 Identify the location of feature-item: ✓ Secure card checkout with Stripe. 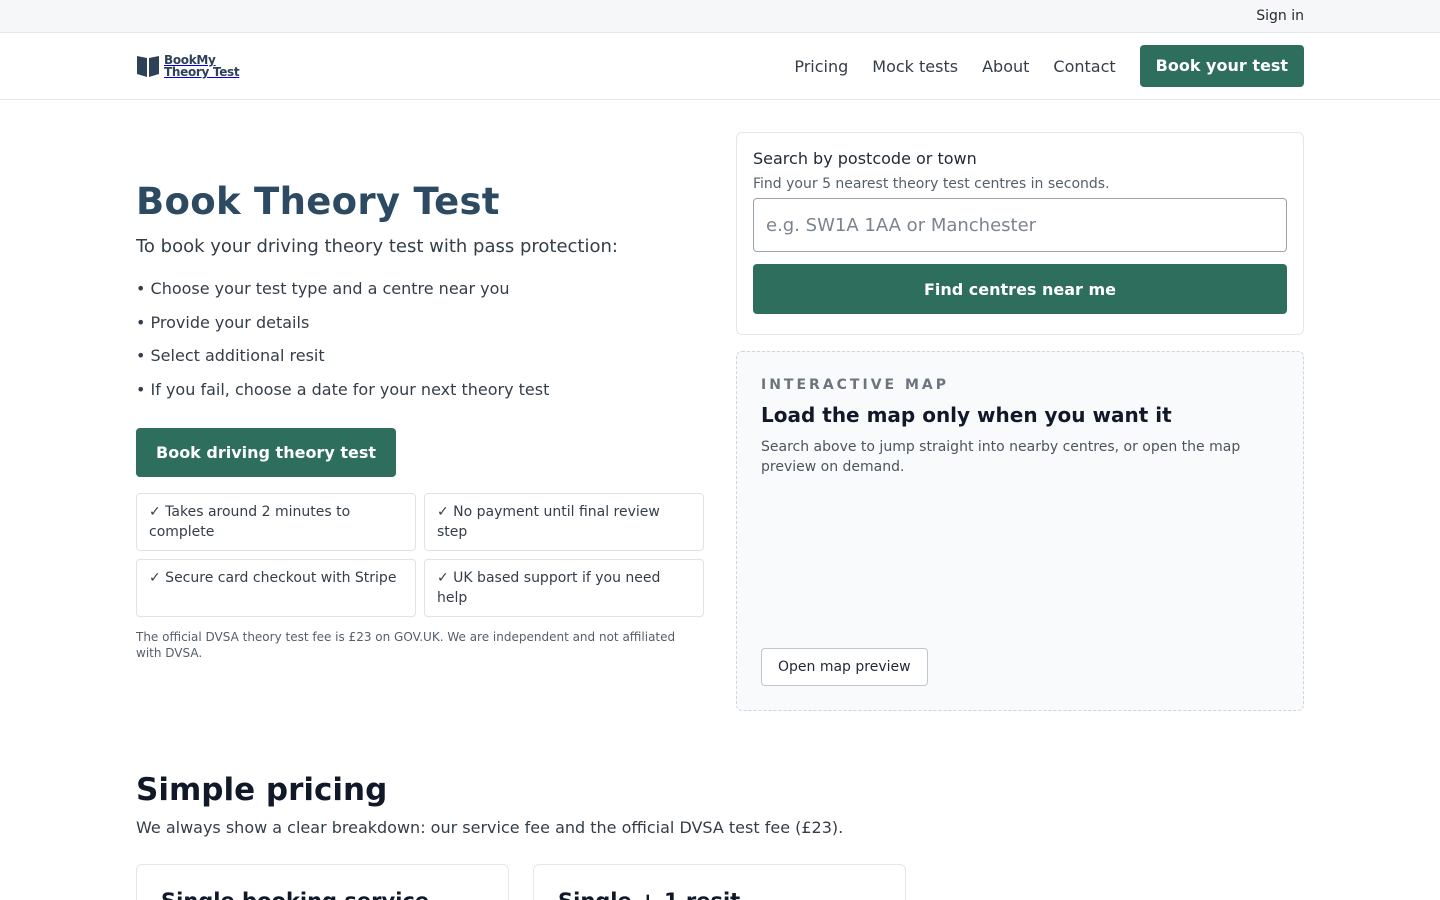
(276, 588).